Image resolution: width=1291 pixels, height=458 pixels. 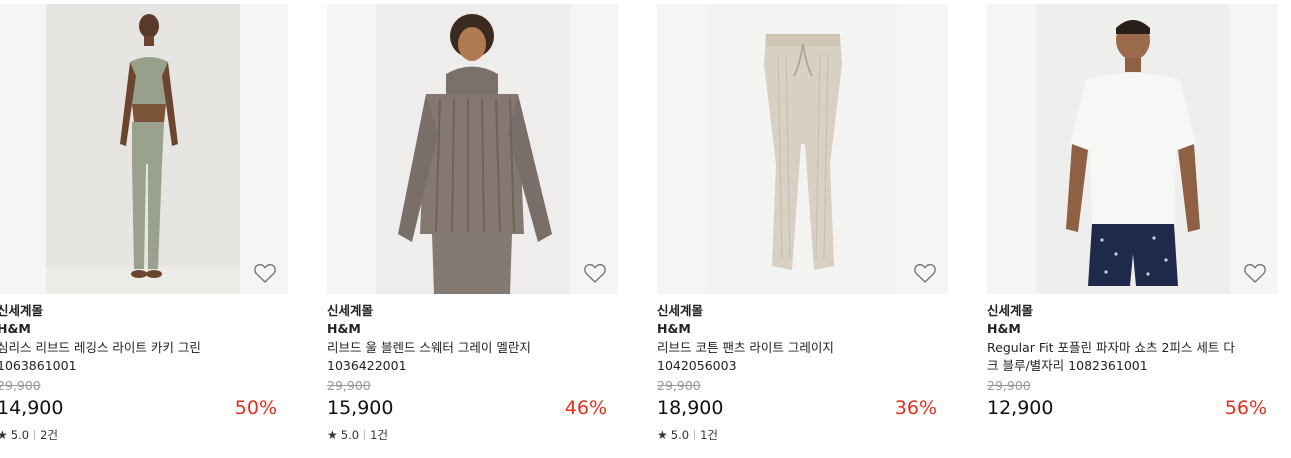 What do you see at coordinates (360, 408) in the screenshot?
I see `sale-price: 15,900` at bounding box center [360, 408].